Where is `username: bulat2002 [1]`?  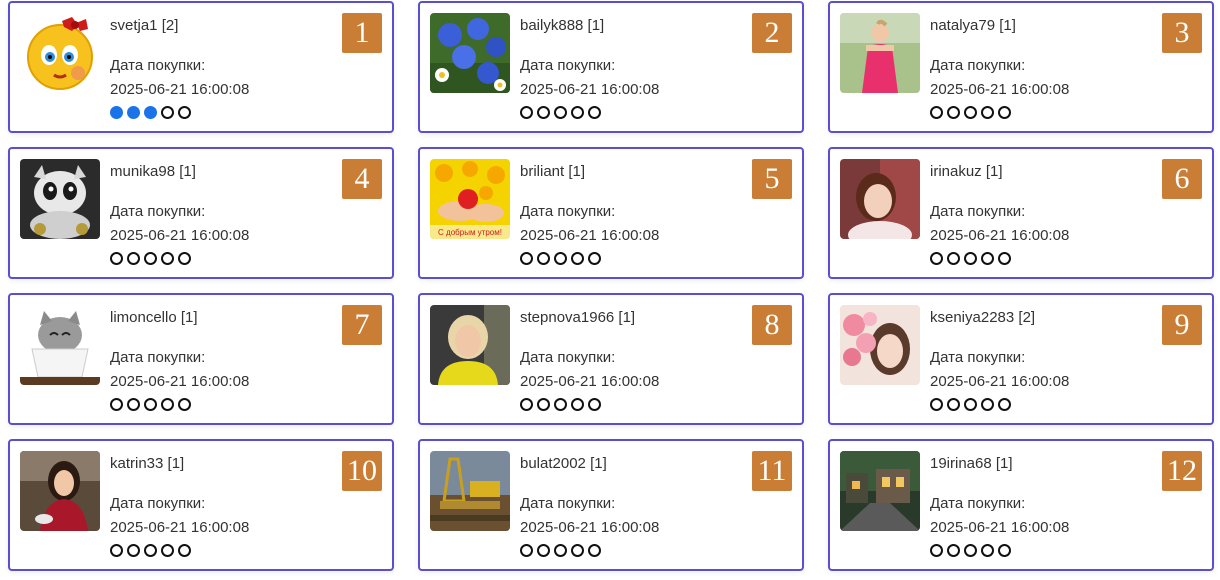 username: bulat2002 [1] is located at coordinates (563, 463).